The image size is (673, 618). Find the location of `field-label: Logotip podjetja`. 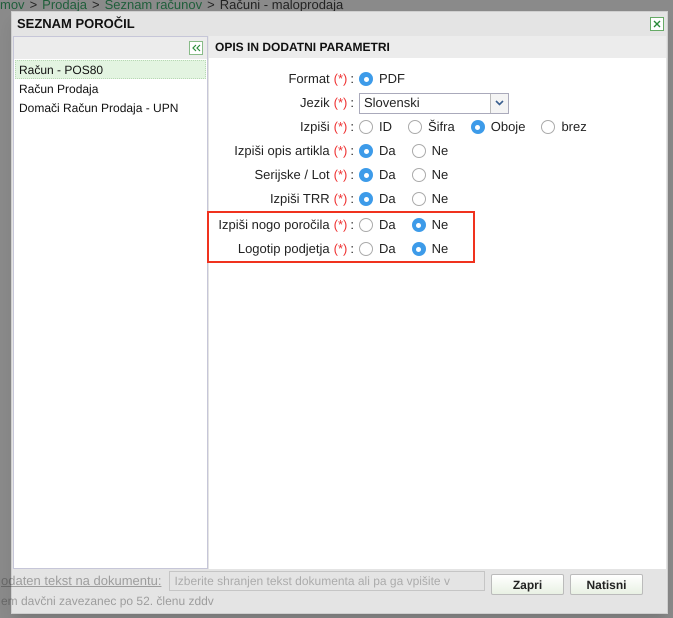

field-label: Logotip podjetja is located at coordinates (284, 249).